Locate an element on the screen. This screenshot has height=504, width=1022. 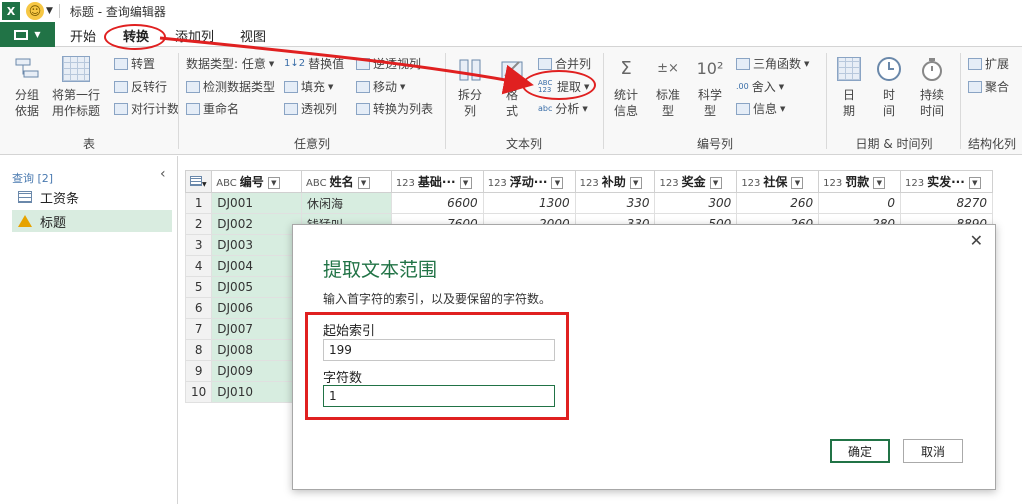
cell: DJ001 is located at coordinates (257, 203).